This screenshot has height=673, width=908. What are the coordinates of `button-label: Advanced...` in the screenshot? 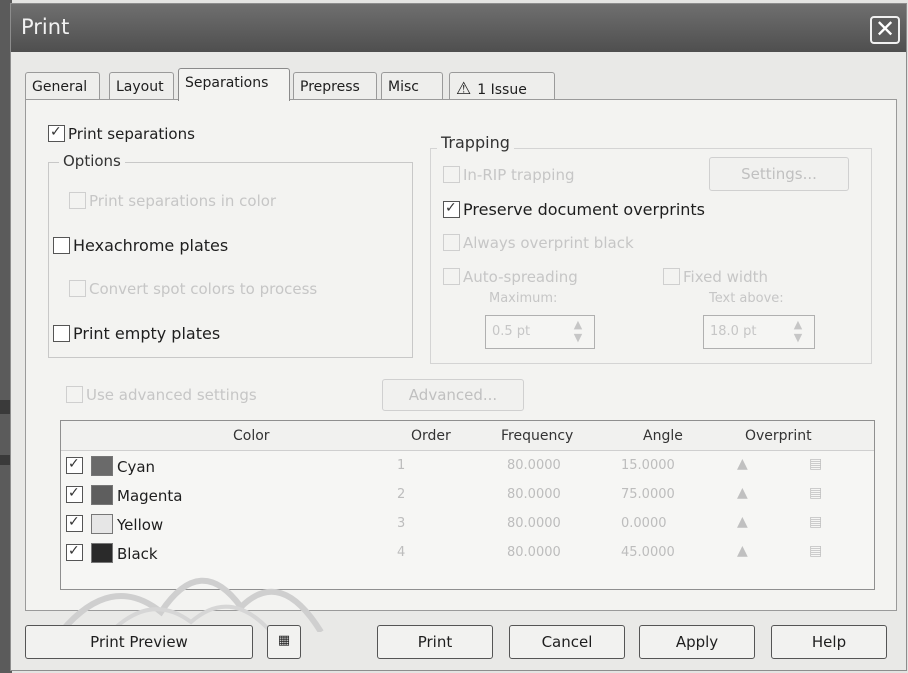 It's located at (453, 395).